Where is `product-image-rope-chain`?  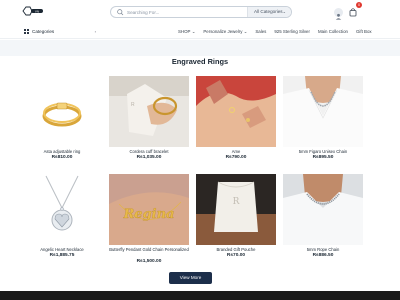 product-image-rope-chain is located at coordinates (323, 209).